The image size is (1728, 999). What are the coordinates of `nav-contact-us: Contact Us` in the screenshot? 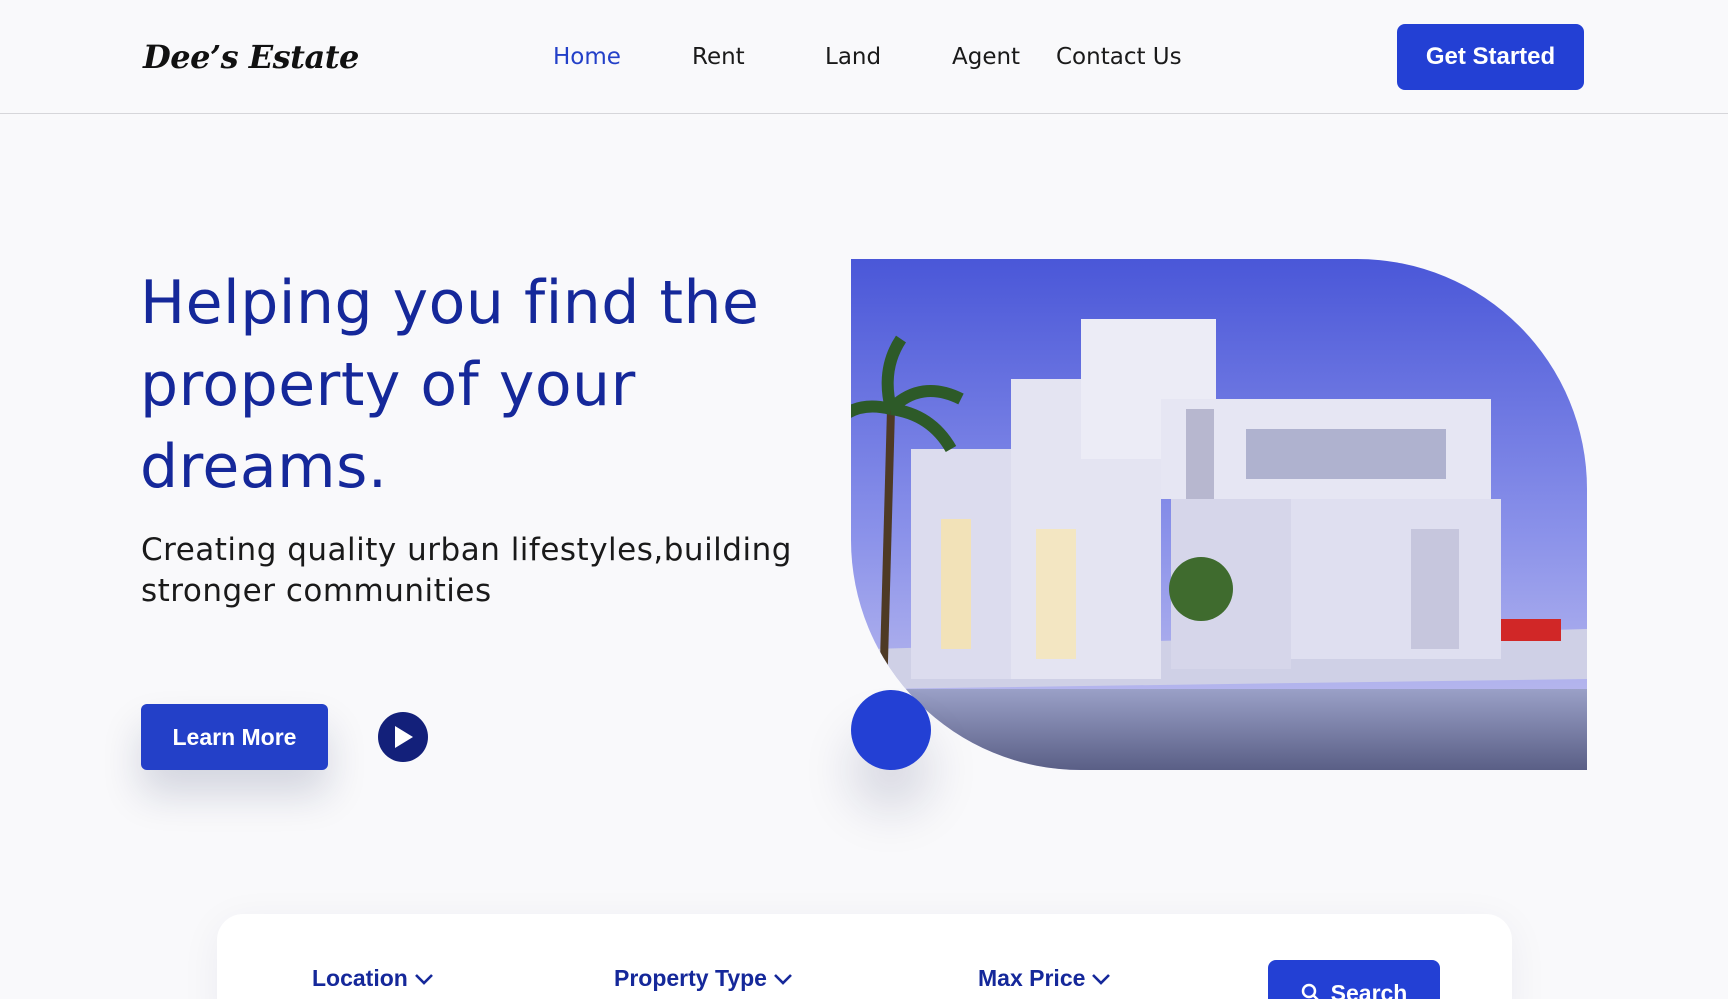 It's located at (1119, 57).